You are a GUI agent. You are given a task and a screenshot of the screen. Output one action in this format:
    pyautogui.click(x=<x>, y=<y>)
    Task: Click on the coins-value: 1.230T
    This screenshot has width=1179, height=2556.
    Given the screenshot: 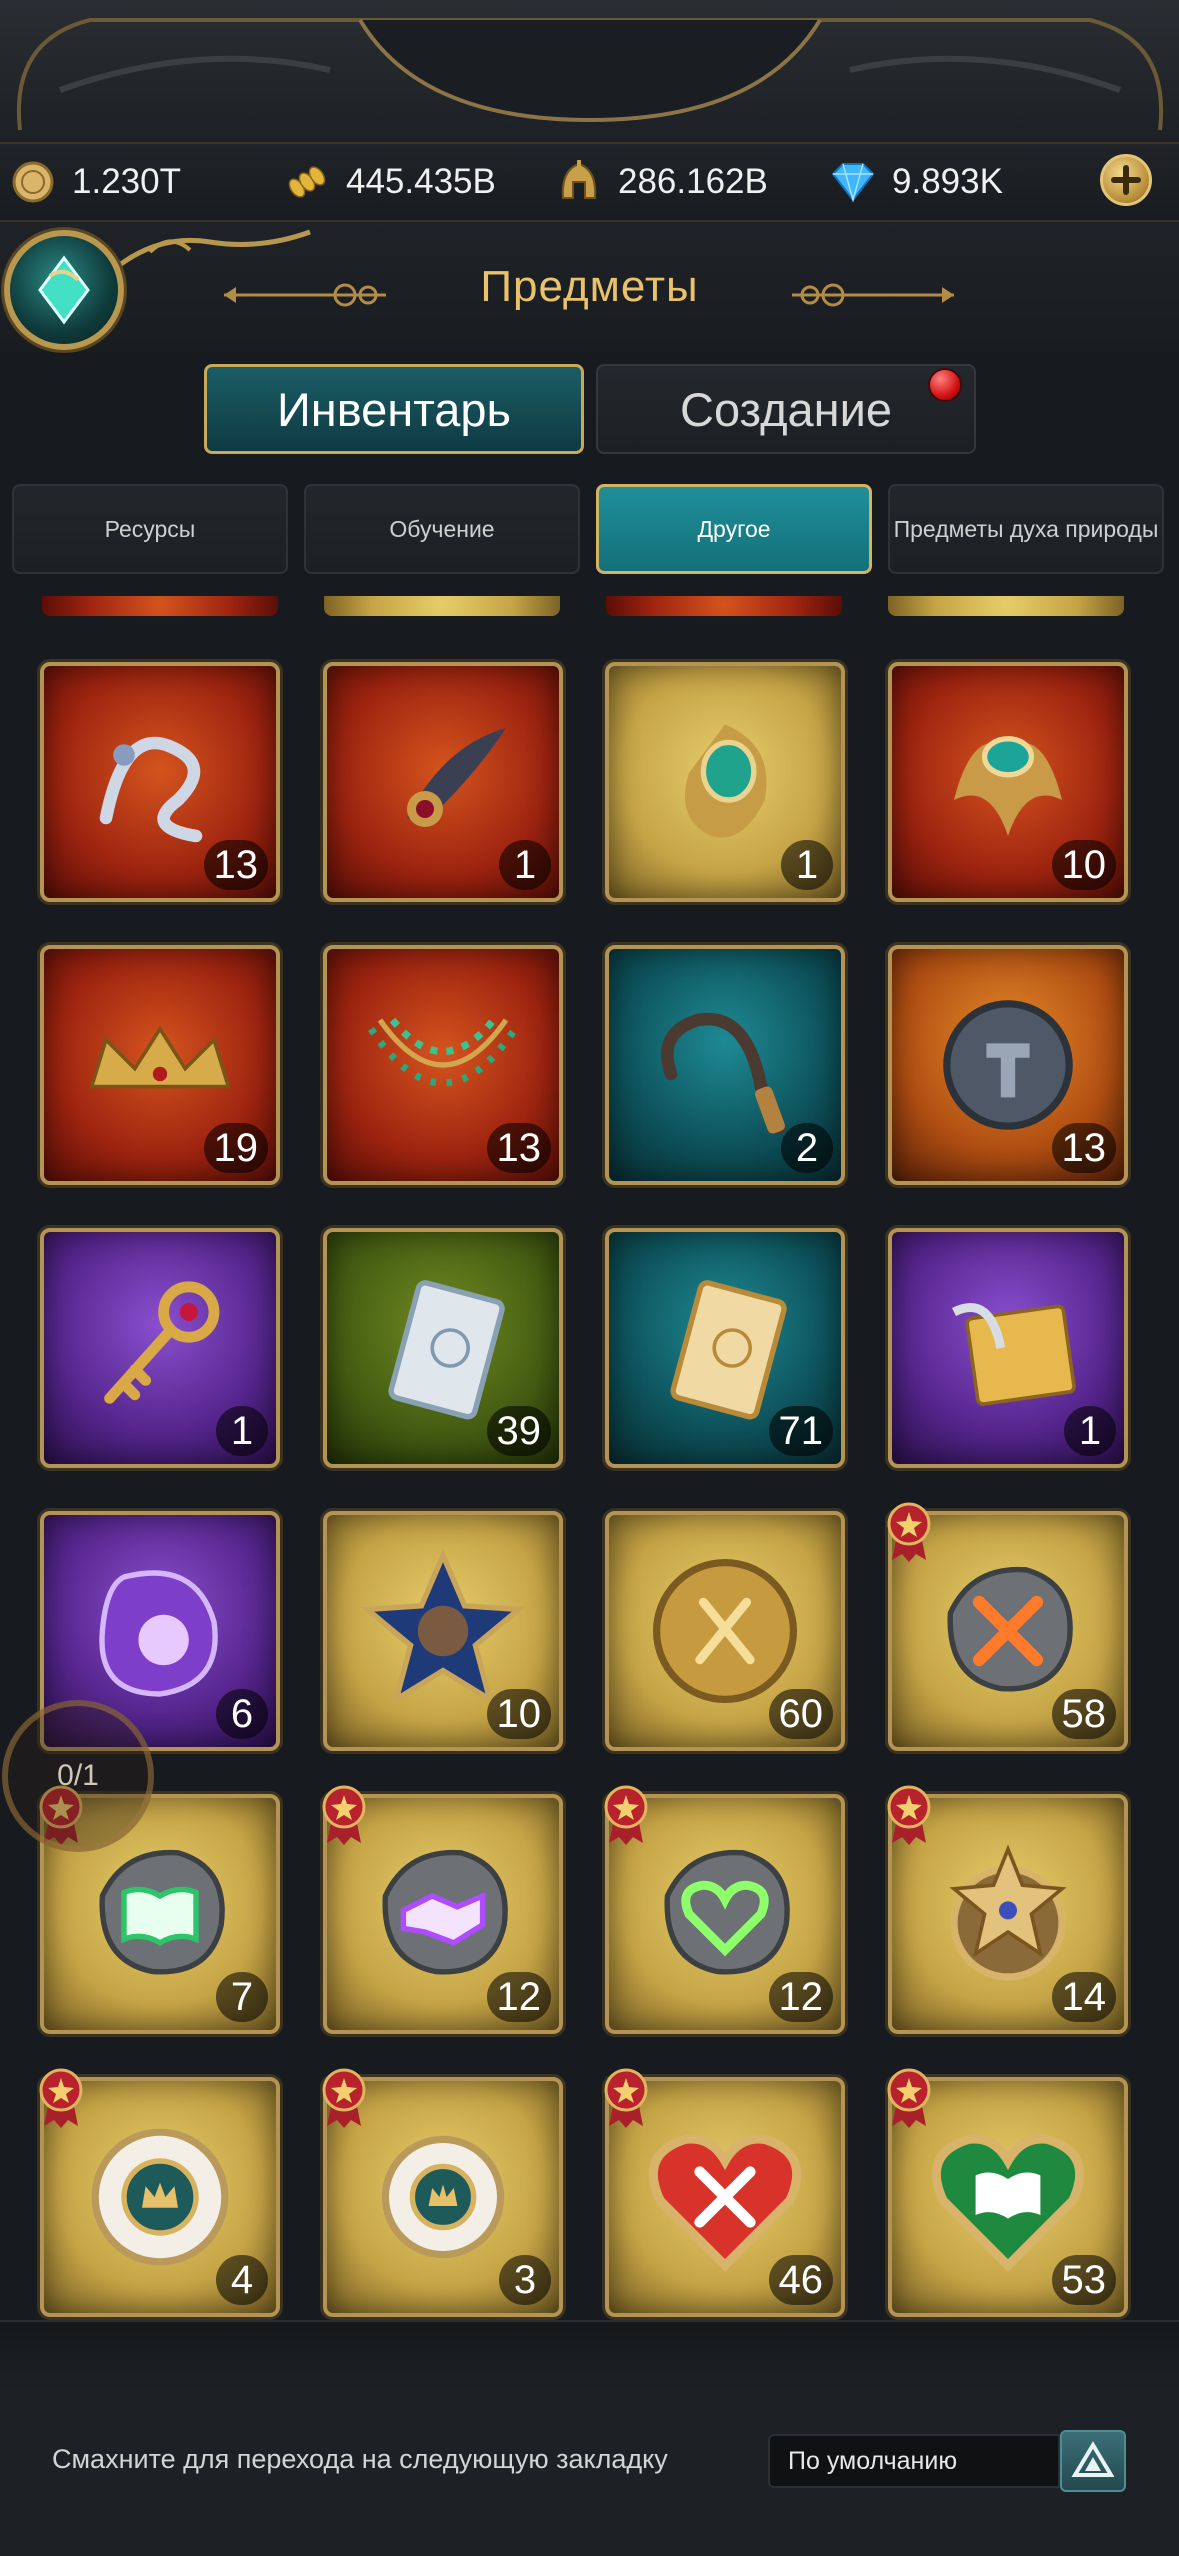 What is the action you would take?
    pyautogui.click(x=126, y=181)
    